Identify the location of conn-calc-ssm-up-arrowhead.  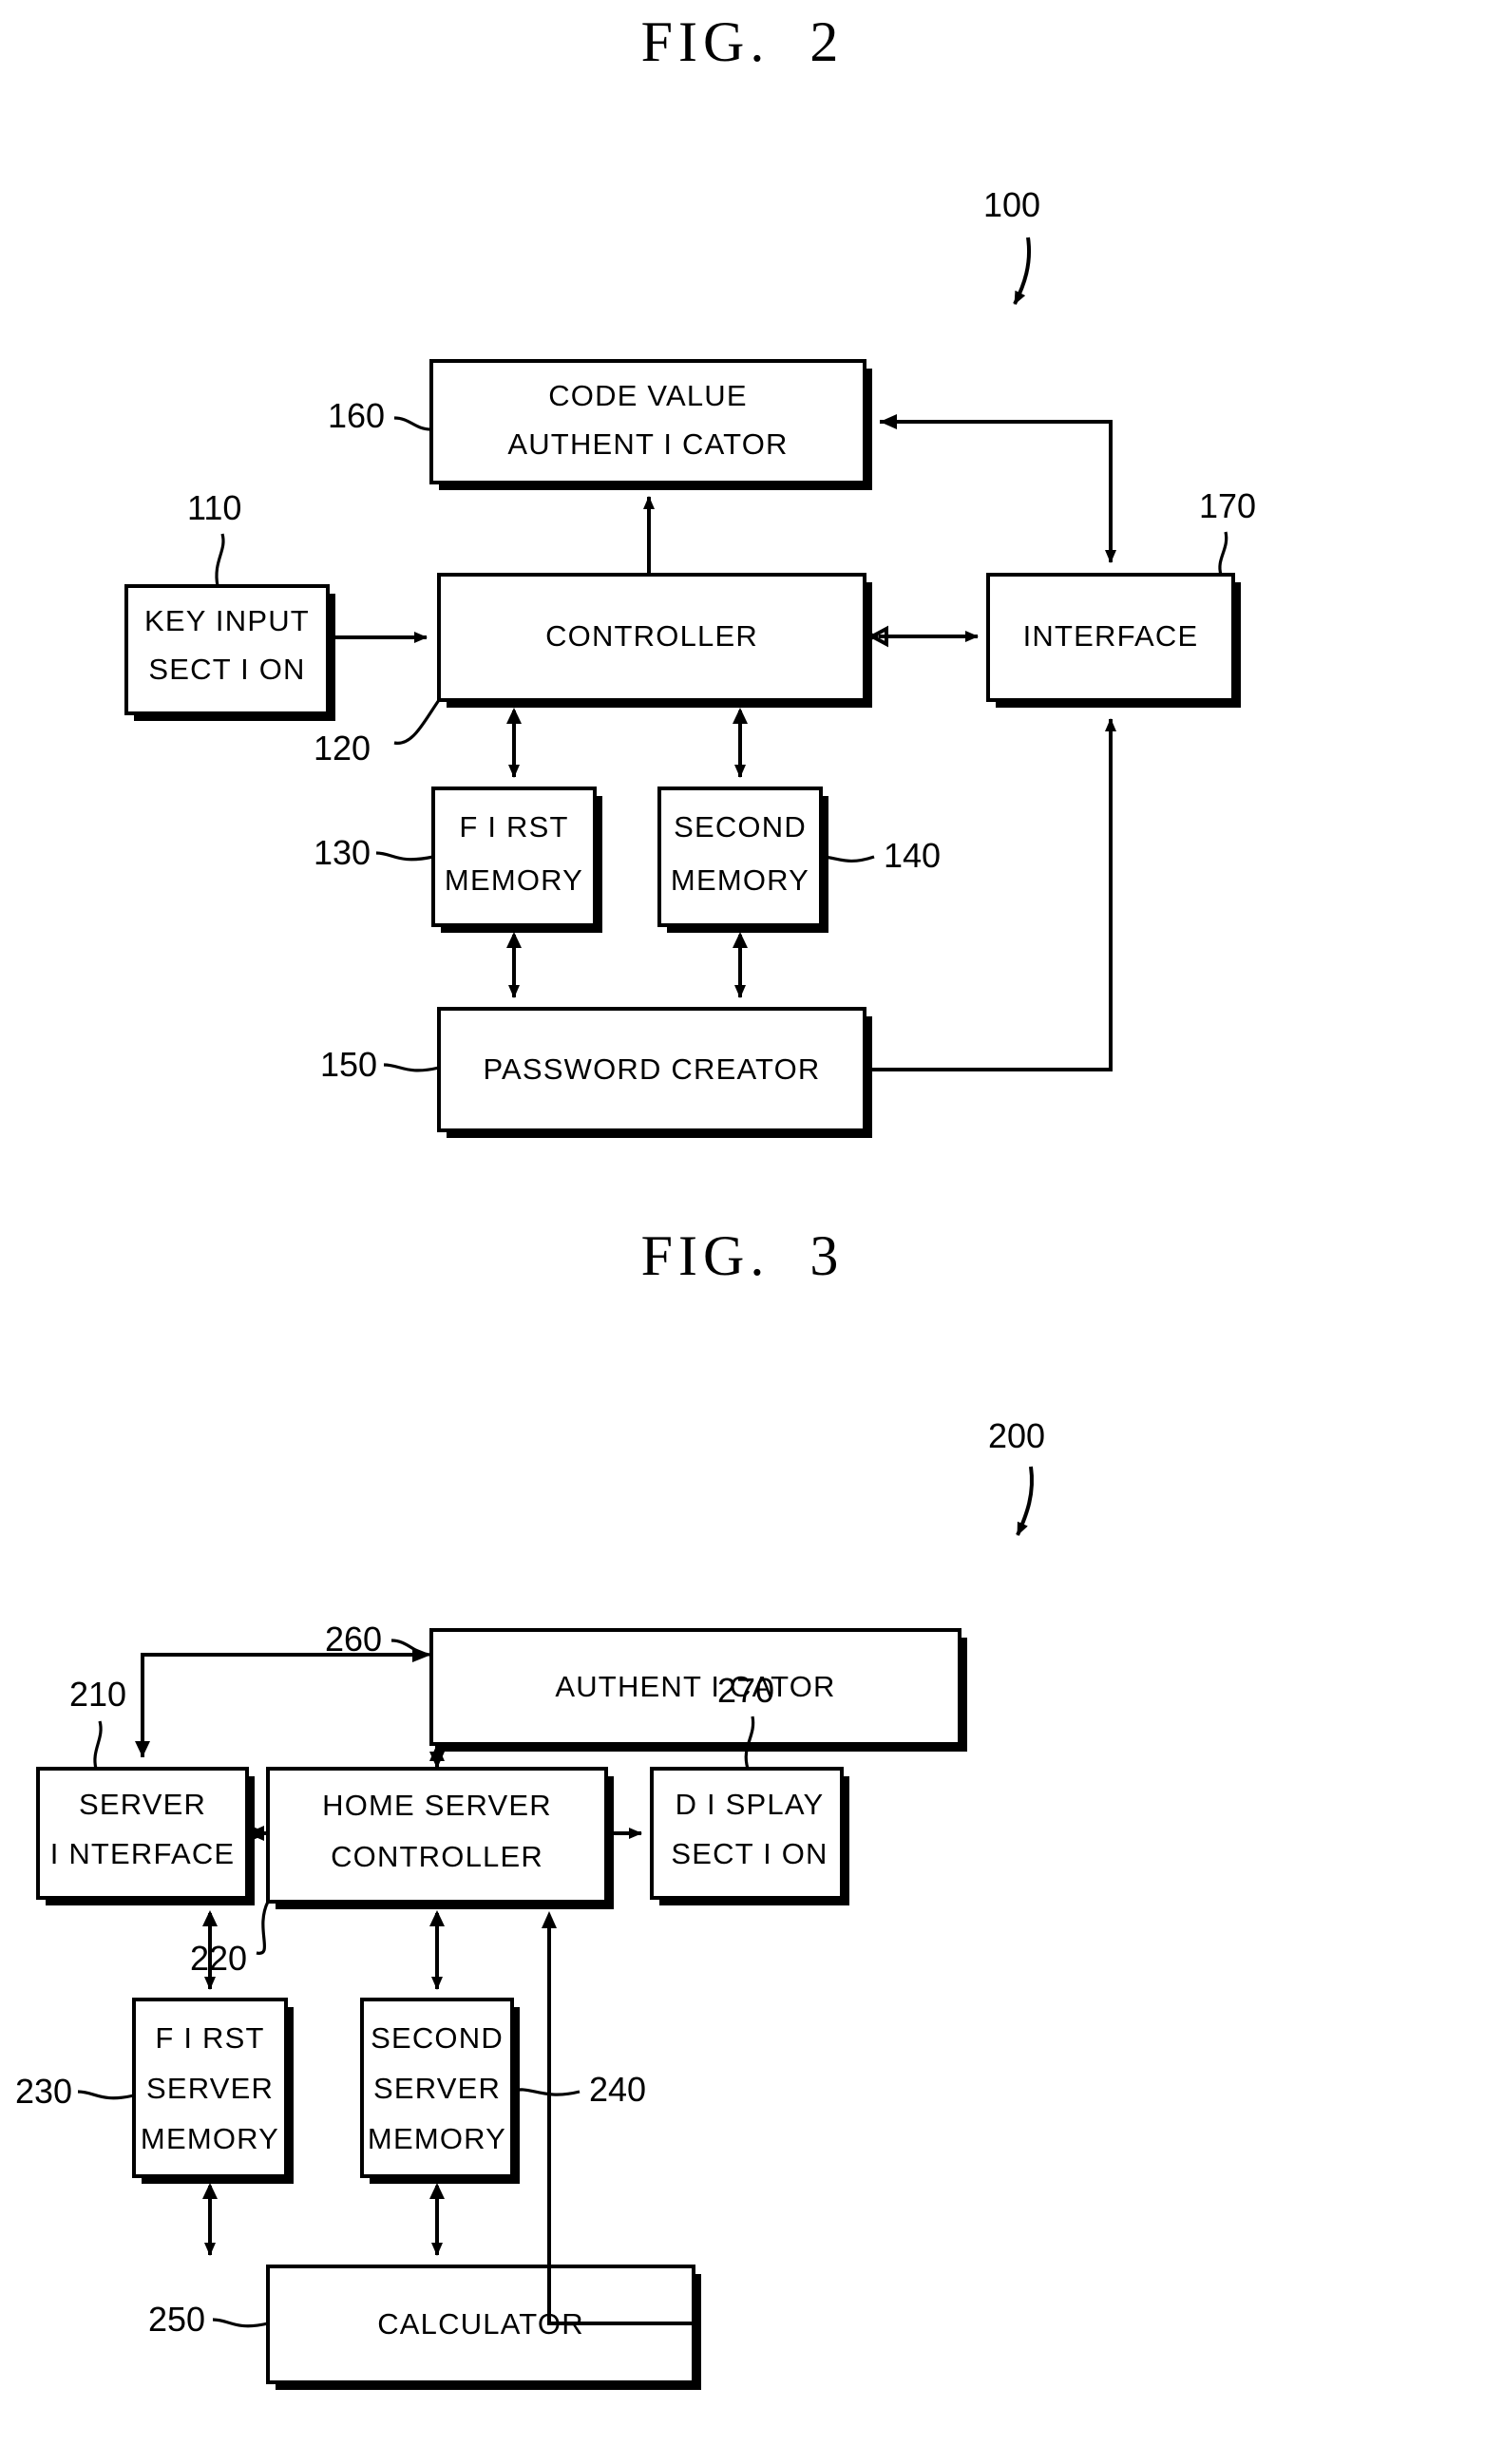
(437, 2191).